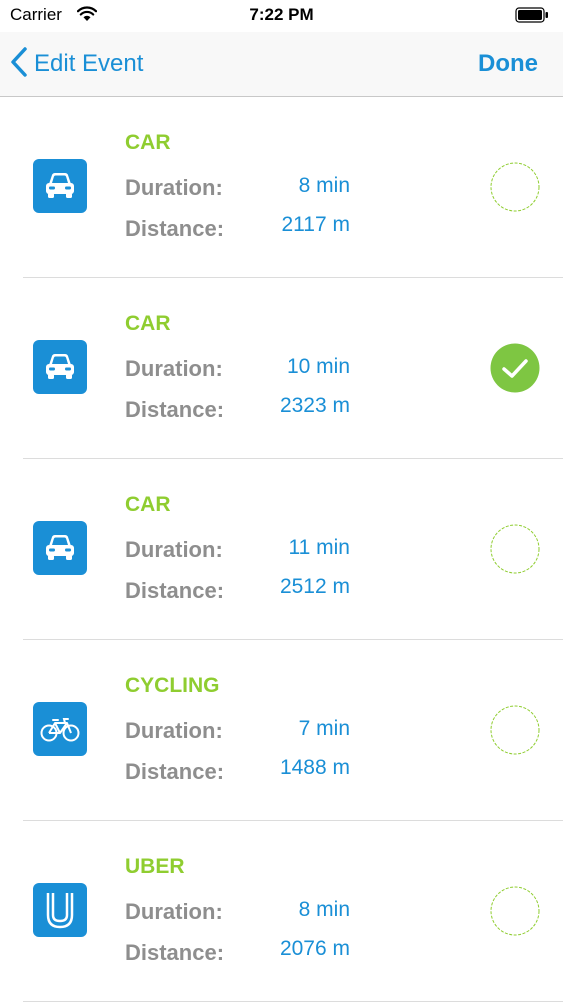 The width and height of the screenshot is (563, 1002). I want to click on back-button: Edit Event, so click(77, 64).